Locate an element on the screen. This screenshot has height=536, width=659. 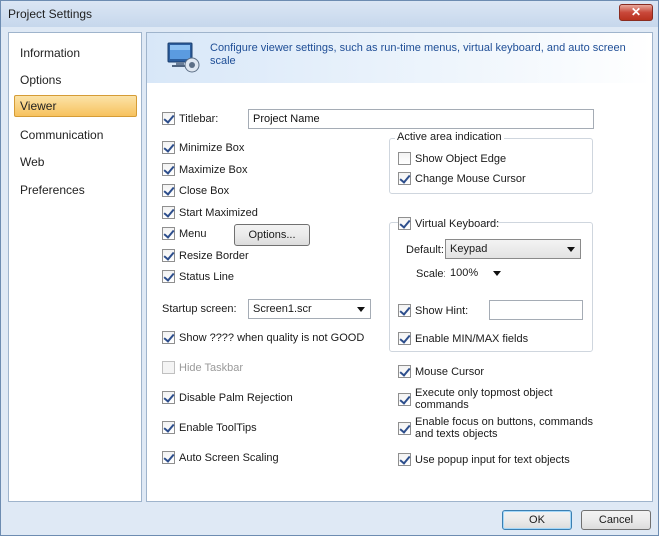
change-mouse-cursor-checkbox is located at coordinates (404, 178).